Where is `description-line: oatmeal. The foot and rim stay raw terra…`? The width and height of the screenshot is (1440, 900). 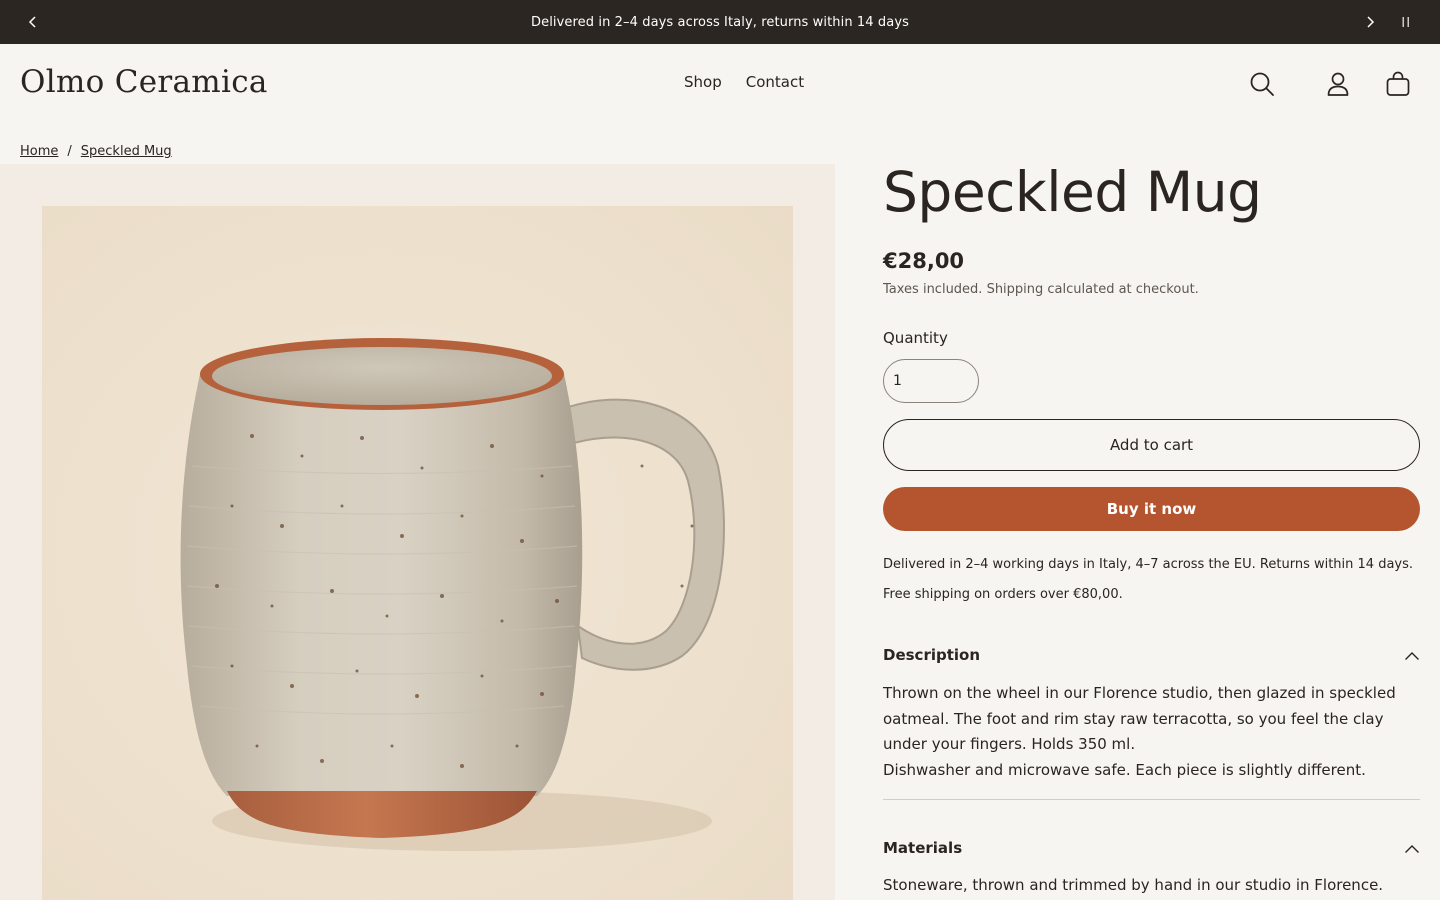 description-line: oatmeal. The foot and rim stay raw terra… is located at coordinates (1133, 718).